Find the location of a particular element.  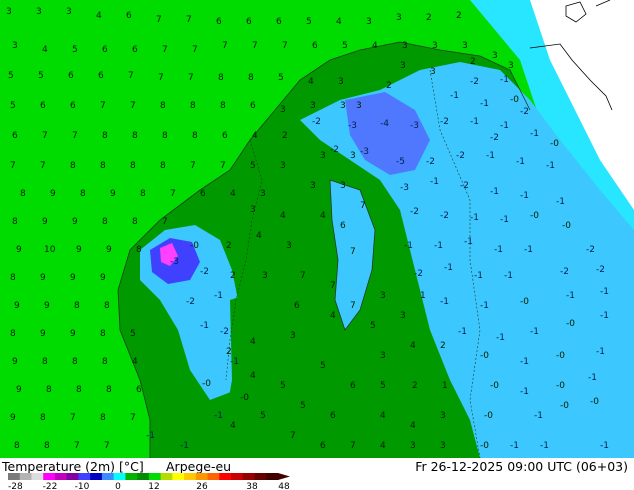

color-scale-arrow is located at coordinates (284, 476).